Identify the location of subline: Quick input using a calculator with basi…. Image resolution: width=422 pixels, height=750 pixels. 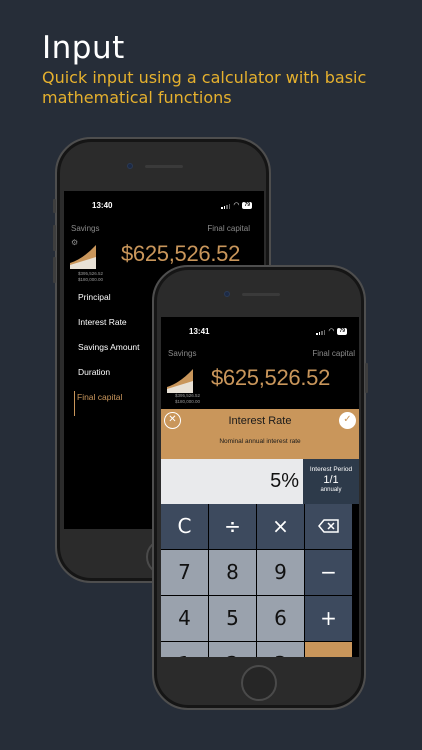
(204, 87).